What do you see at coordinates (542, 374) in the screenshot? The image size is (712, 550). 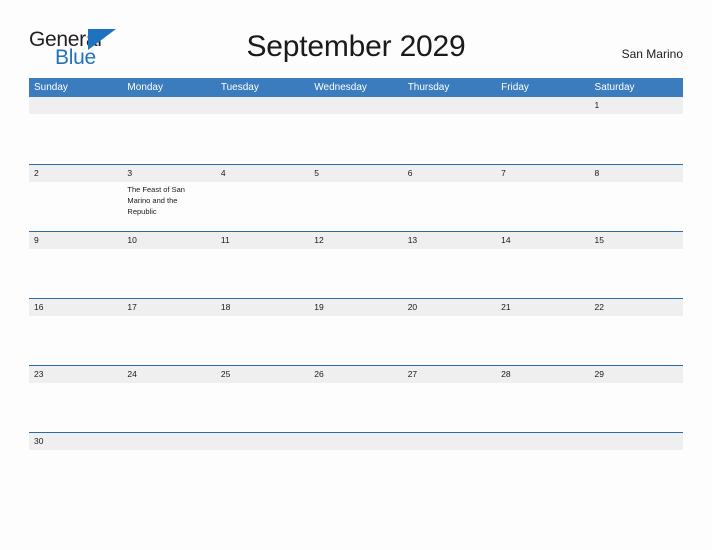 I see `day-number: 28` at bounding box center [542, 374].